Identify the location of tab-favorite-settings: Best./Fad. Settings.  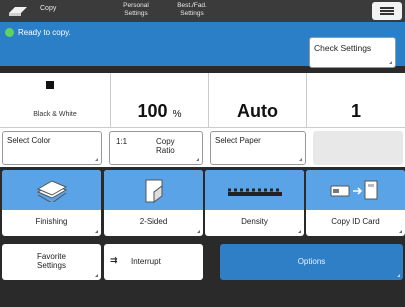
(192, 11).